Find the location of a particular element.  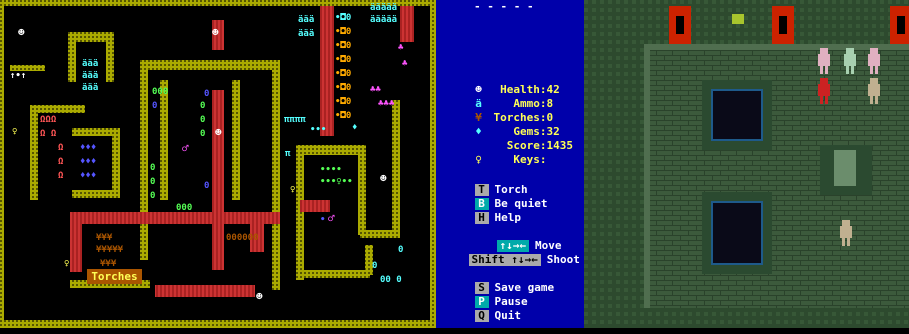

statue-icon is located at coordinates (845, 168).